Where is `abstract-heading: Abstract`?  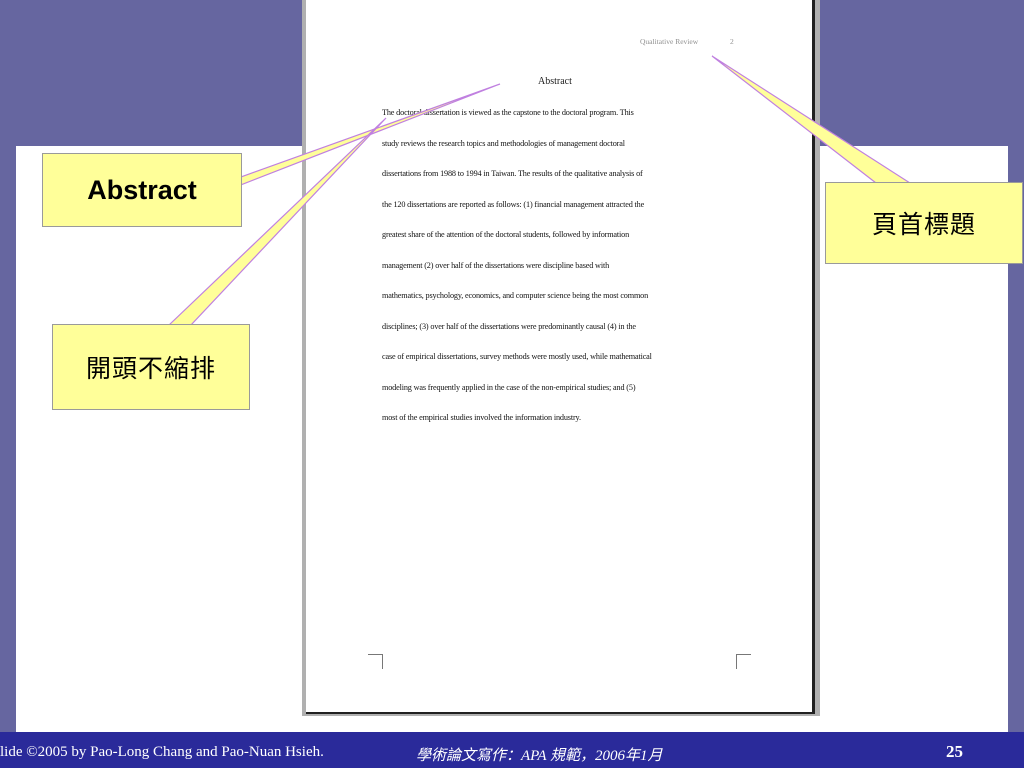 abstract-heading: Abstract is located at coordinates (555, 81).